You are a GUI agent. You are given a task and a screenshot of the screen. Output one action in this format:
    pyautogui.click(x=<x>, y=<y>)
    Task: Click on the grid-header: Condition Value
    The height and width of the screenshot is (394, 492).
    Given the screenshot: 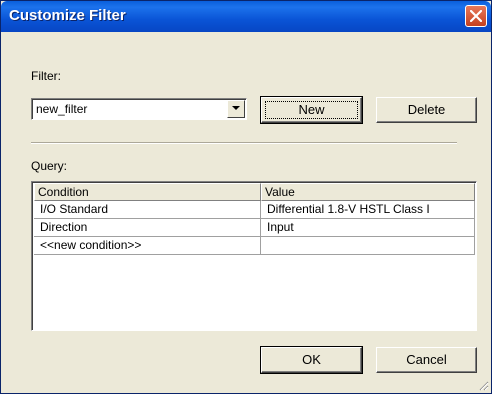 What is the action you would take?
    pyautogui.click(x=254, y=192)
    